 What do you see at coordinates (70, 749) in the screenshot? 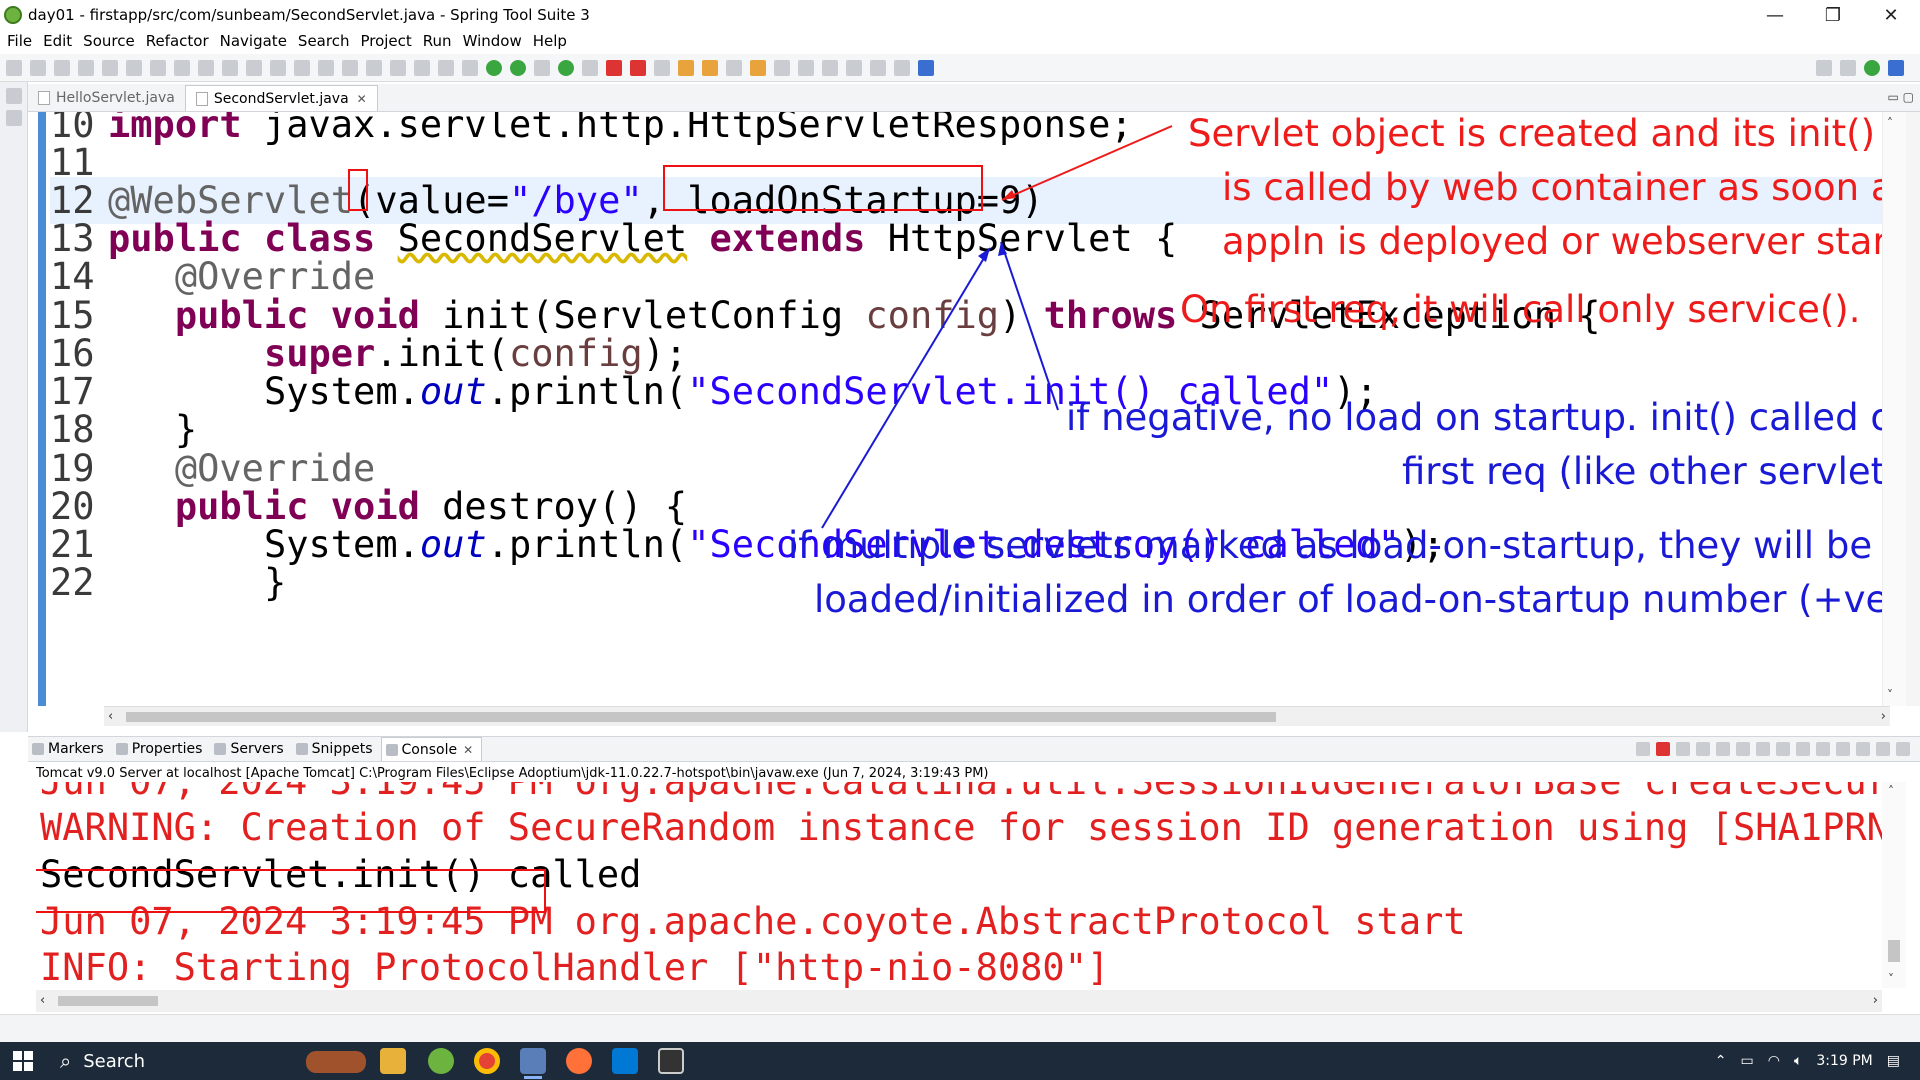
I see `tab-markers: Markers` at bounding box center [70, 749].